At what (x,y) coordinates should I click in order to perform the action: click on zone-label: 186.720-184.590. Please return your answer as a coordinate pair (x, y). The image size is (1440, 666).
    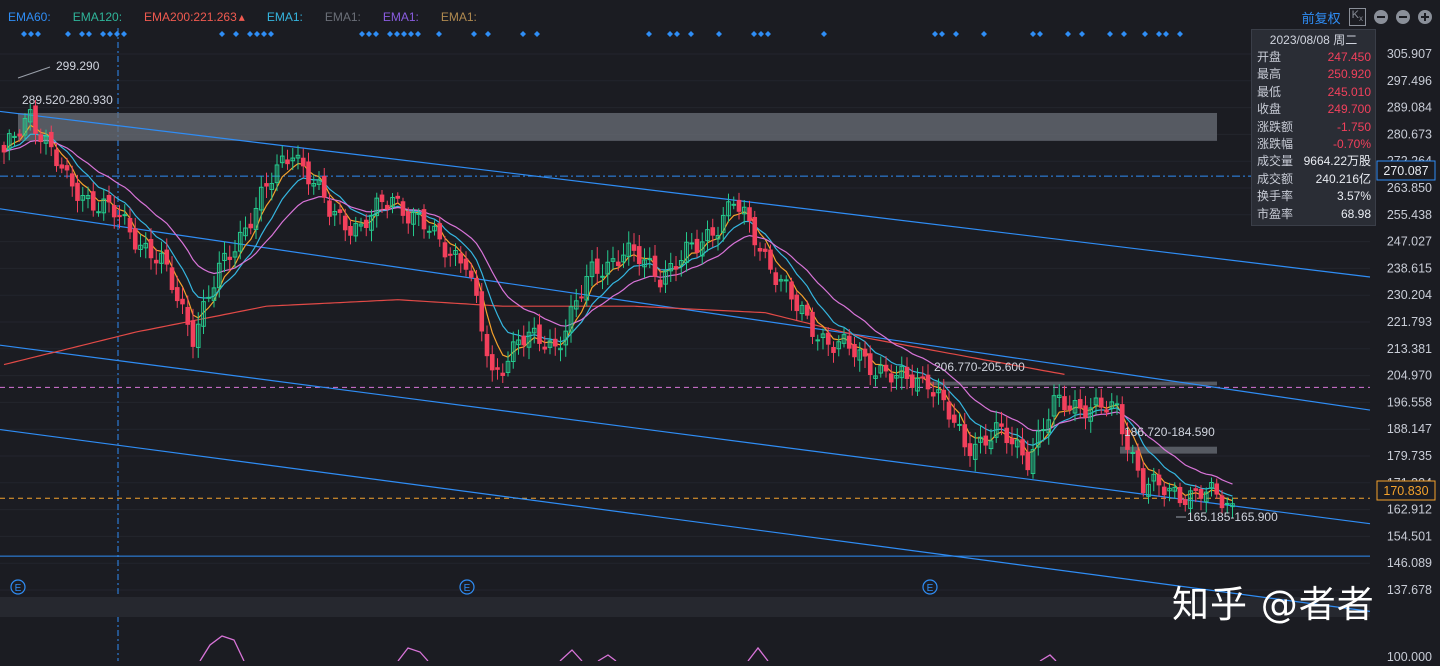
    Looking at the image, I should click on (1169, 432).